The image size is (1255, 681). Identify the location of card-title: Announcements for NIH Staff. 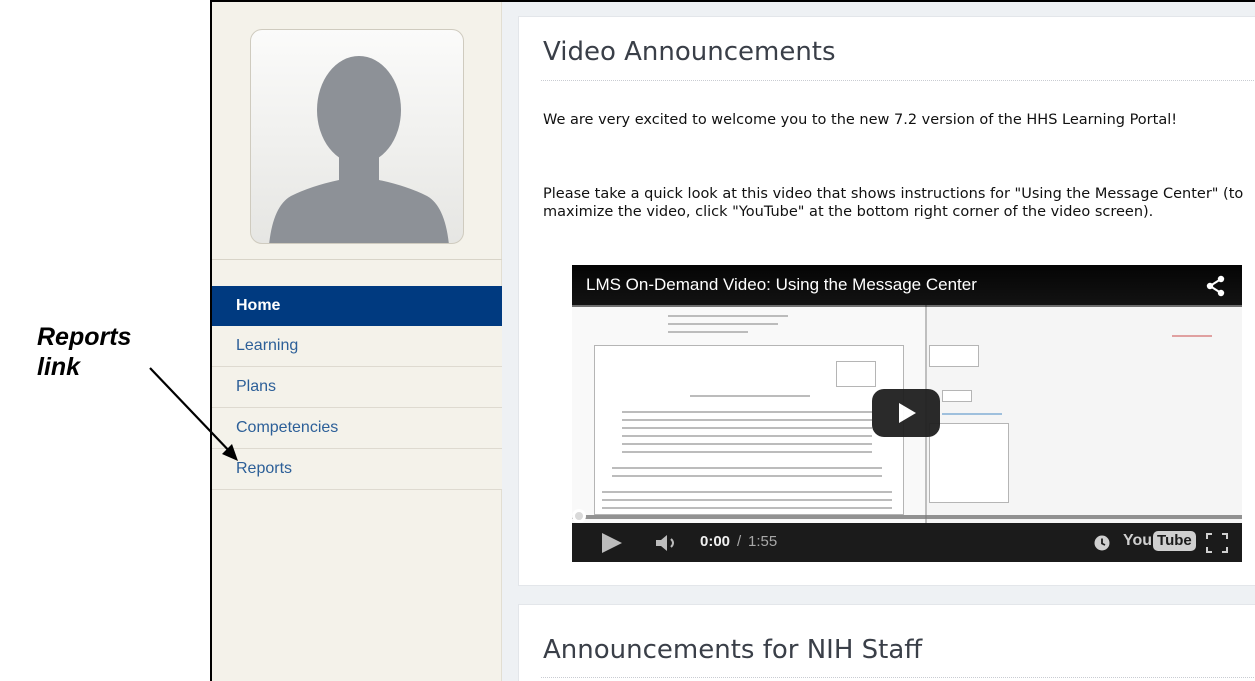
(733, 650).